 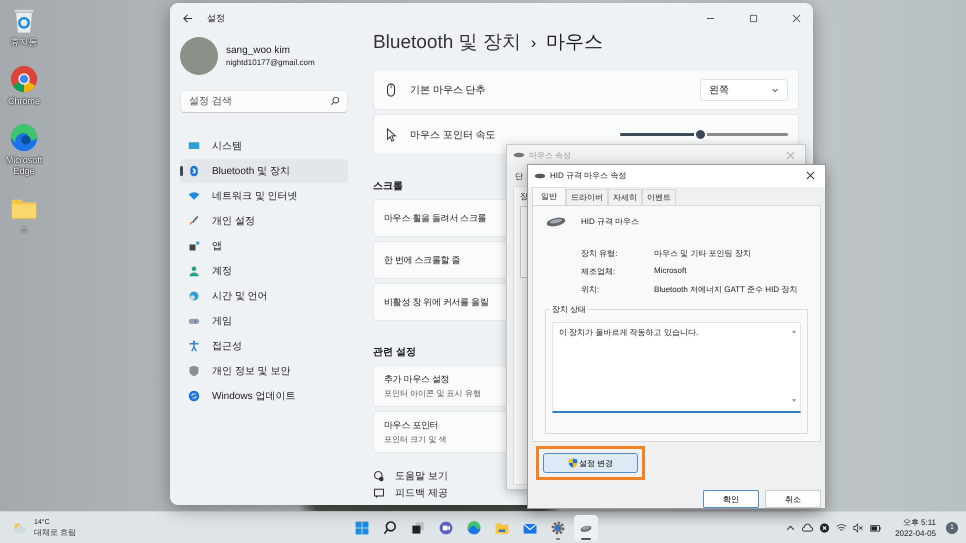 What do you see at coordinates (549, 195) in the screenshot?
I see `tab: 일반` at bounding box center [549, 195].